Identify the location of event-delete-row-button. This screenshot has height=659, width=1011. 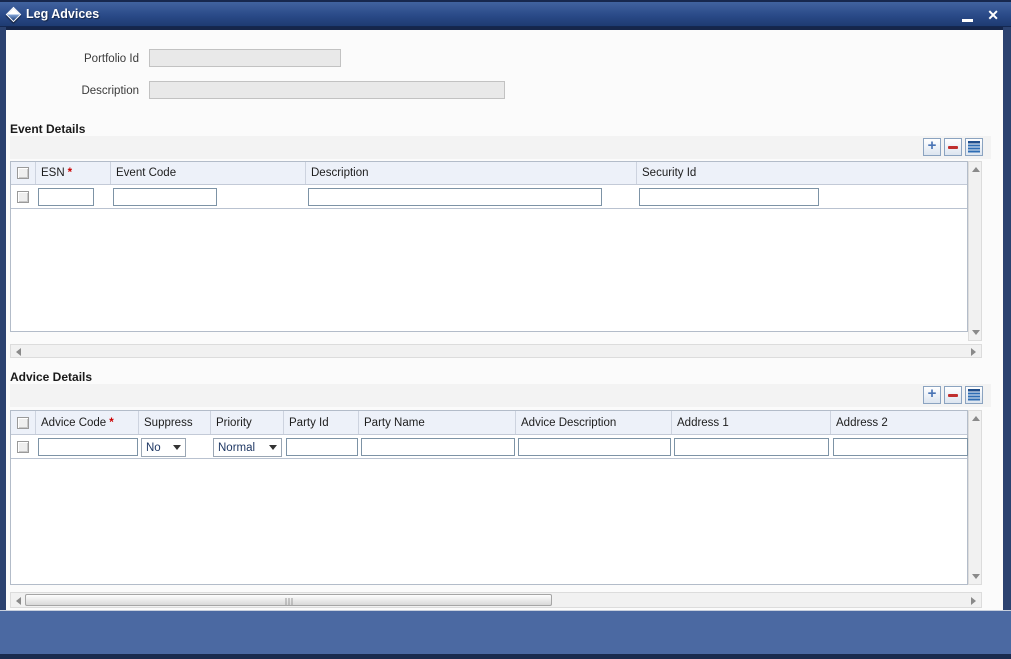
(953, 147).